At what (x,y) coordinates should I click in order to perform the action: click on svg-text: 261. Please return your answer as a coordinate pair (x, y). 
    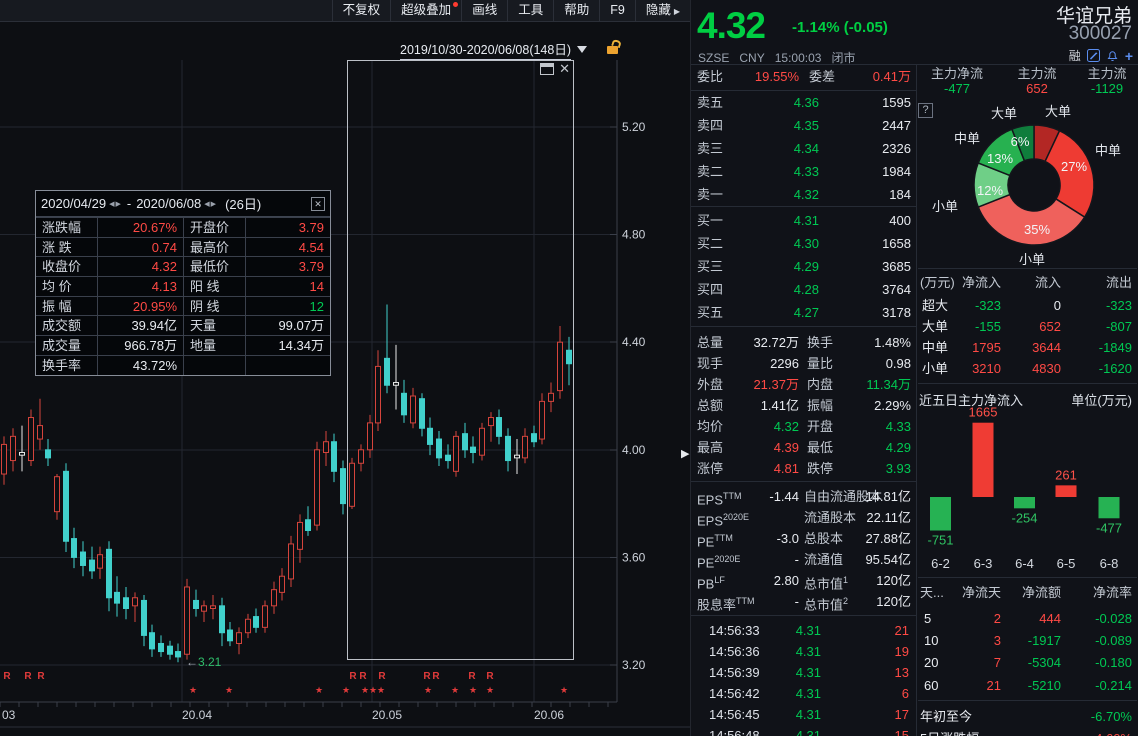
    Looking at the image, I should click on (1066, 474).